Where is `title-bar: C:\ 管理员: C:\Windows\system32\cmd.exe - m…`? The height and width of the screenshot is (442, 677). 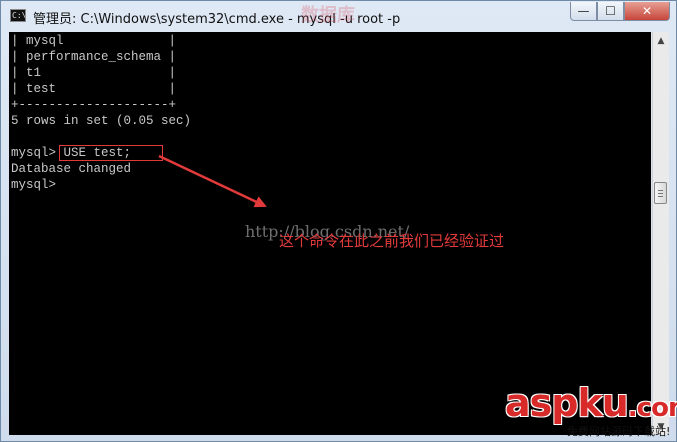
title-bar: C:\ 管理员: C:\Windows\system32\cmd.exe - m… is located at coordinates (338, 16).